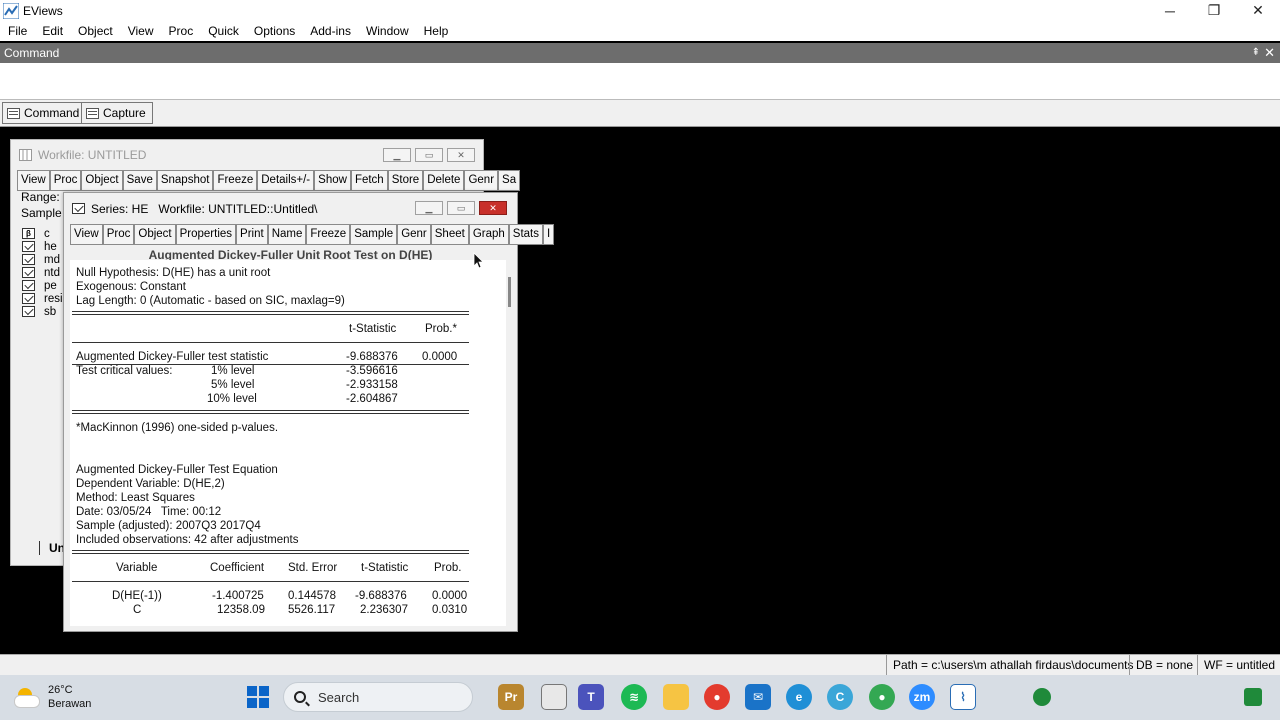 The width and height of the screenshot is (1280, 720). Describe the element at coordinates (102, 180) in the screenshot. I see `wf-object-button: Object` at that location.